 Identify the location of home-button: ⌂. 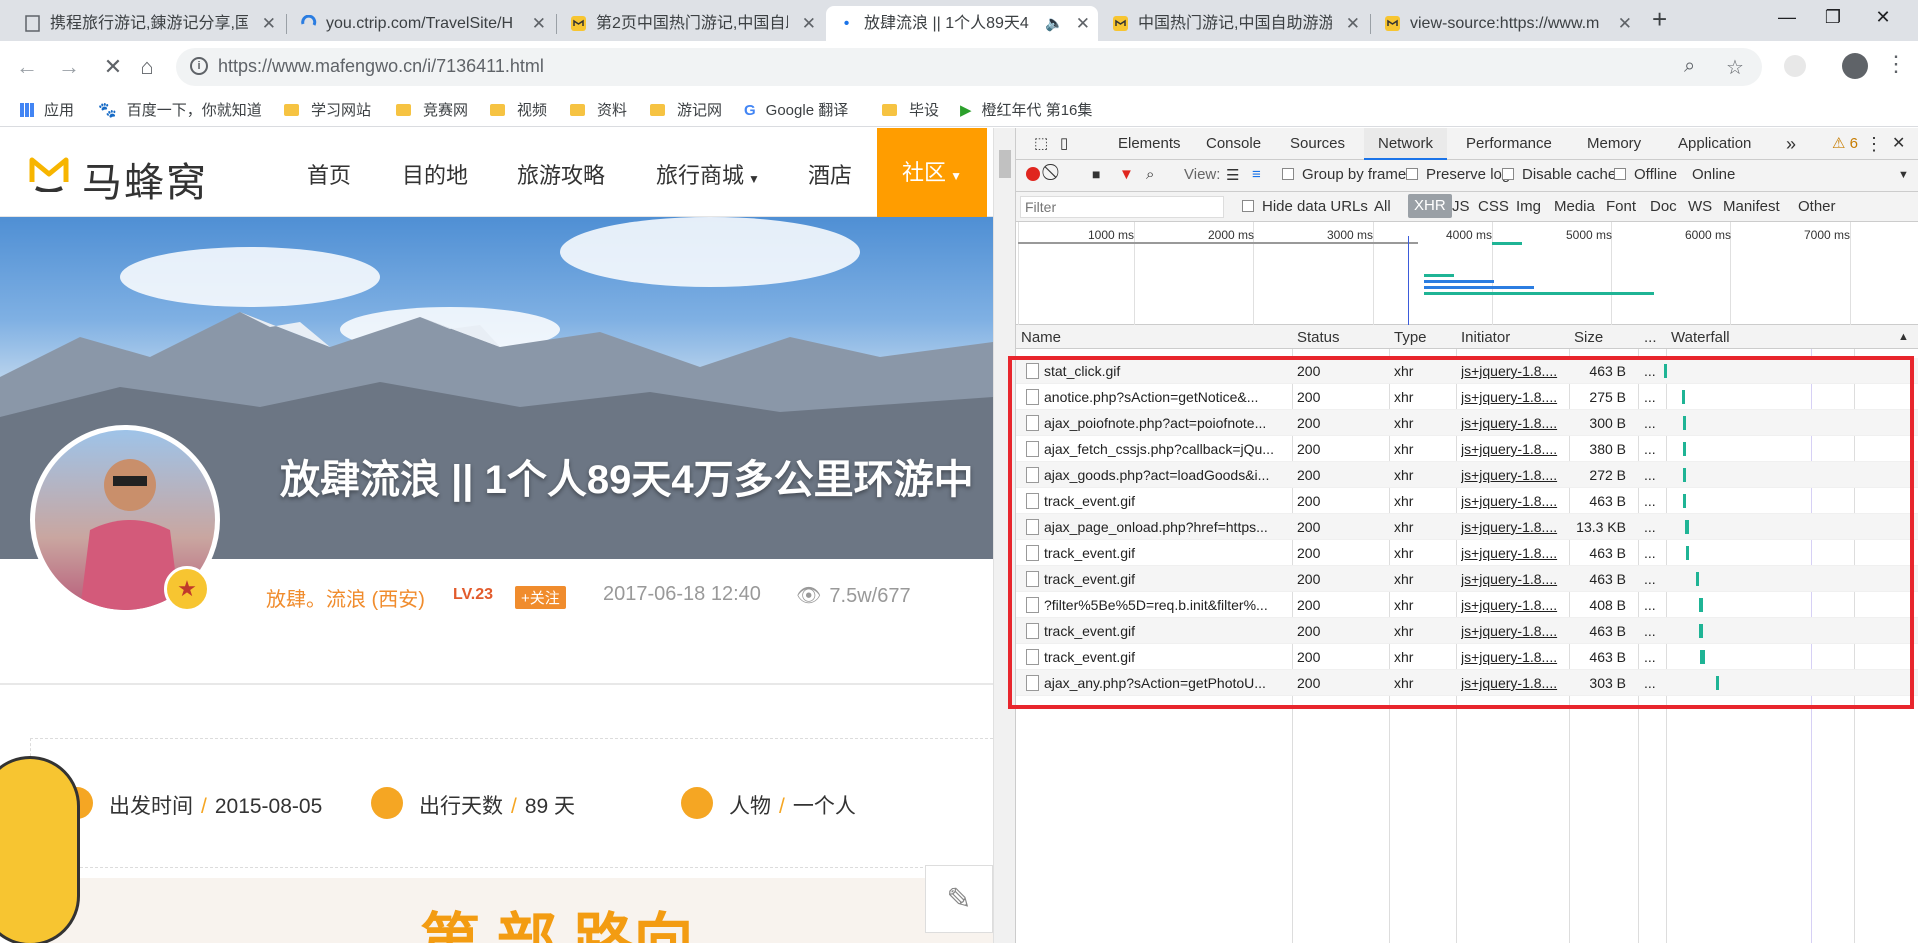
(147, 67).